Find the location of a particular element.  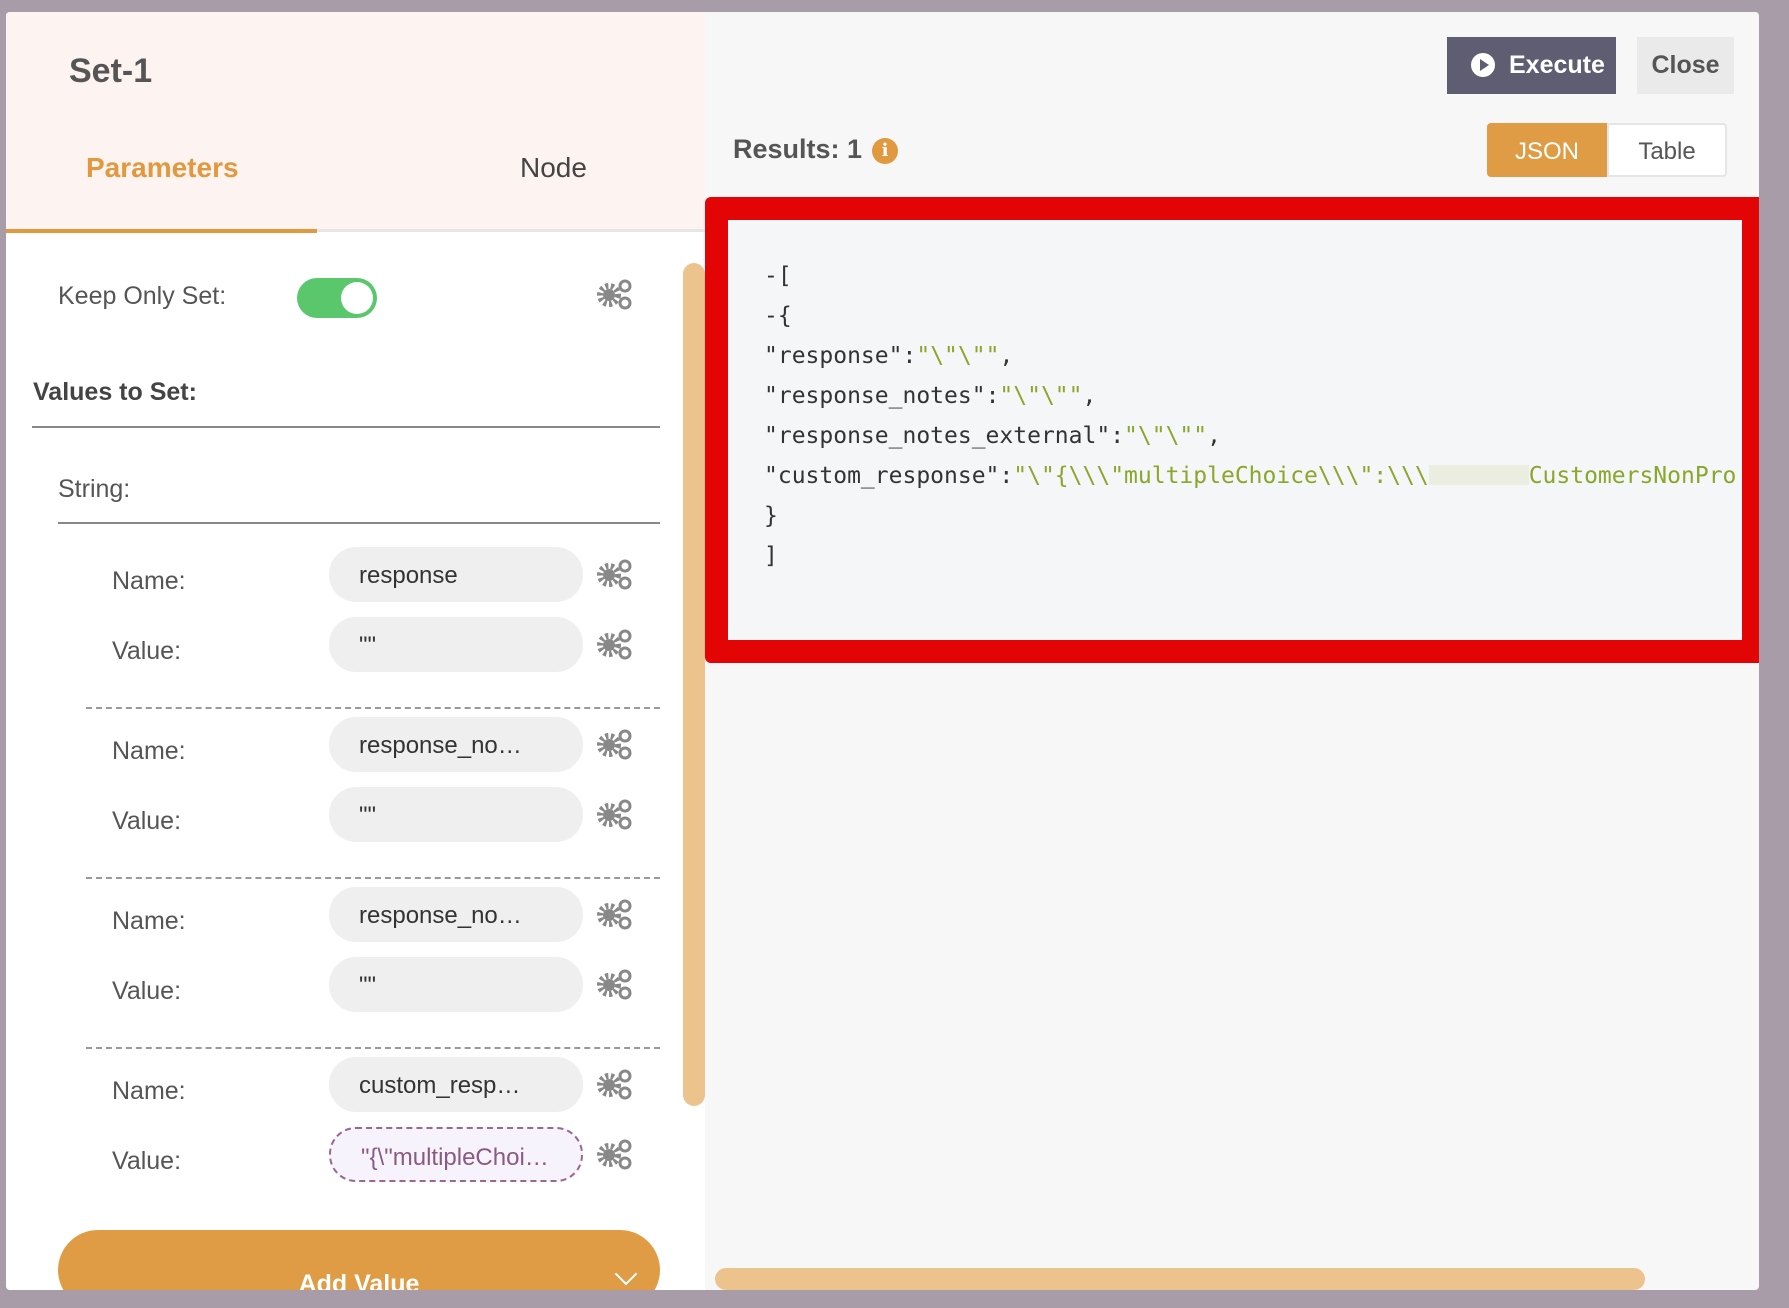

tab-parameters: Parameters is located at coordinates (162, 168).